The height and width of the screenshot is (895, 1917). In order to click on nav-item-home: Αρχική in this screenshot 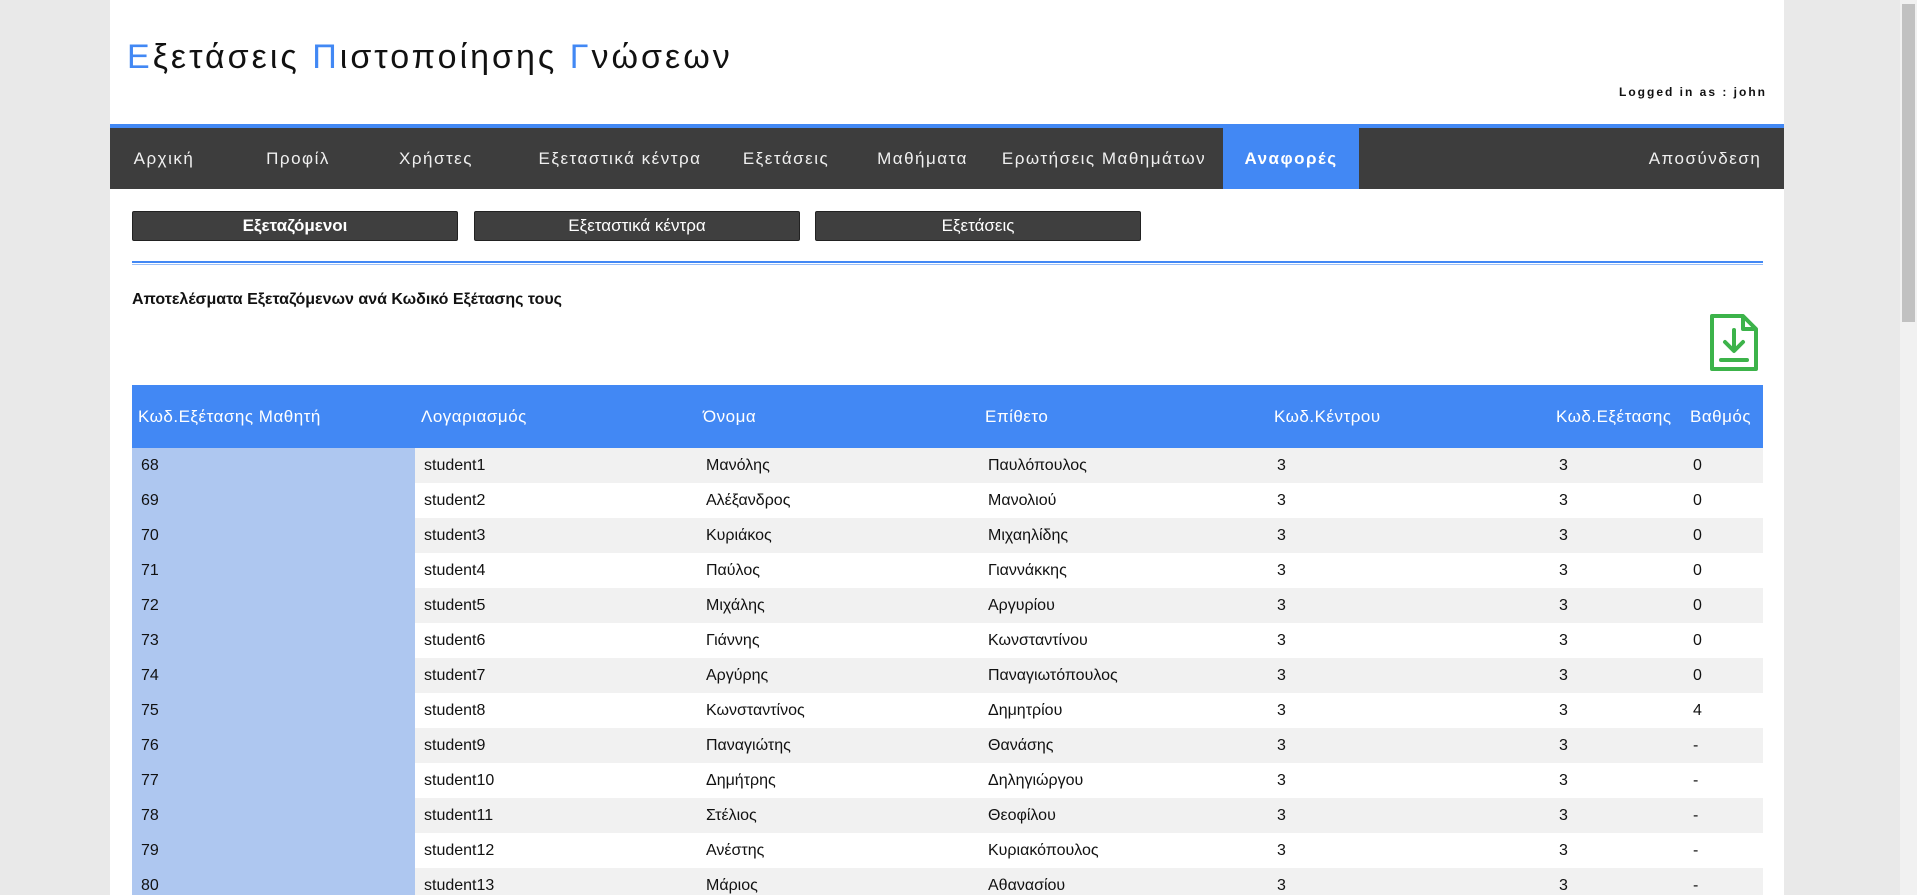, I will do `click(164, 158)`.